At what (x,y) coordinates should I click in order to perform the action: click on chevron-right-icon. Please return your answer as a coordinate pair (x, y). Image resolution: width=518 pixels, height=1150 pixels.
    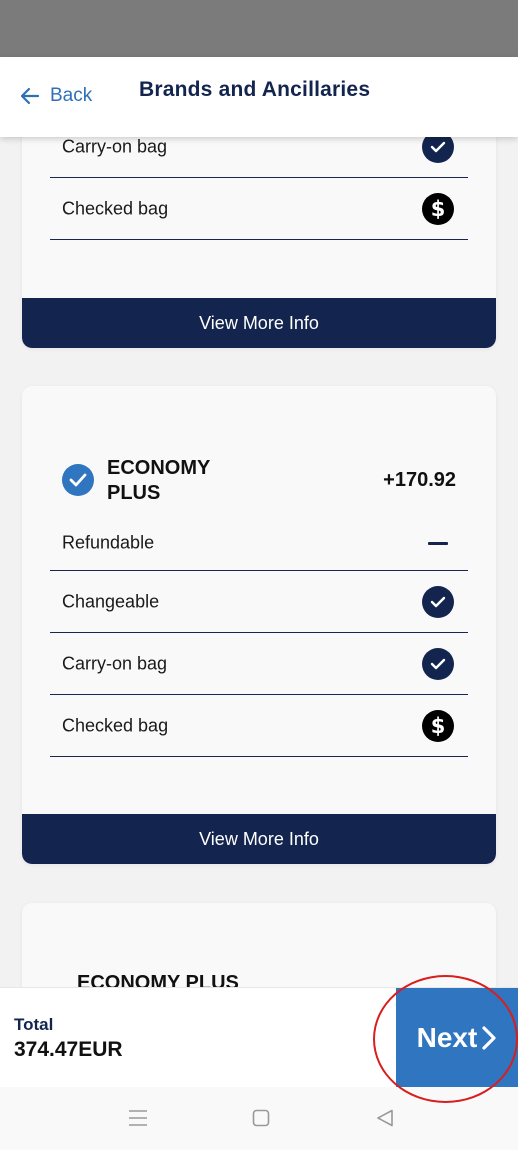
    Looking at the image, I should click on (489, 1038).